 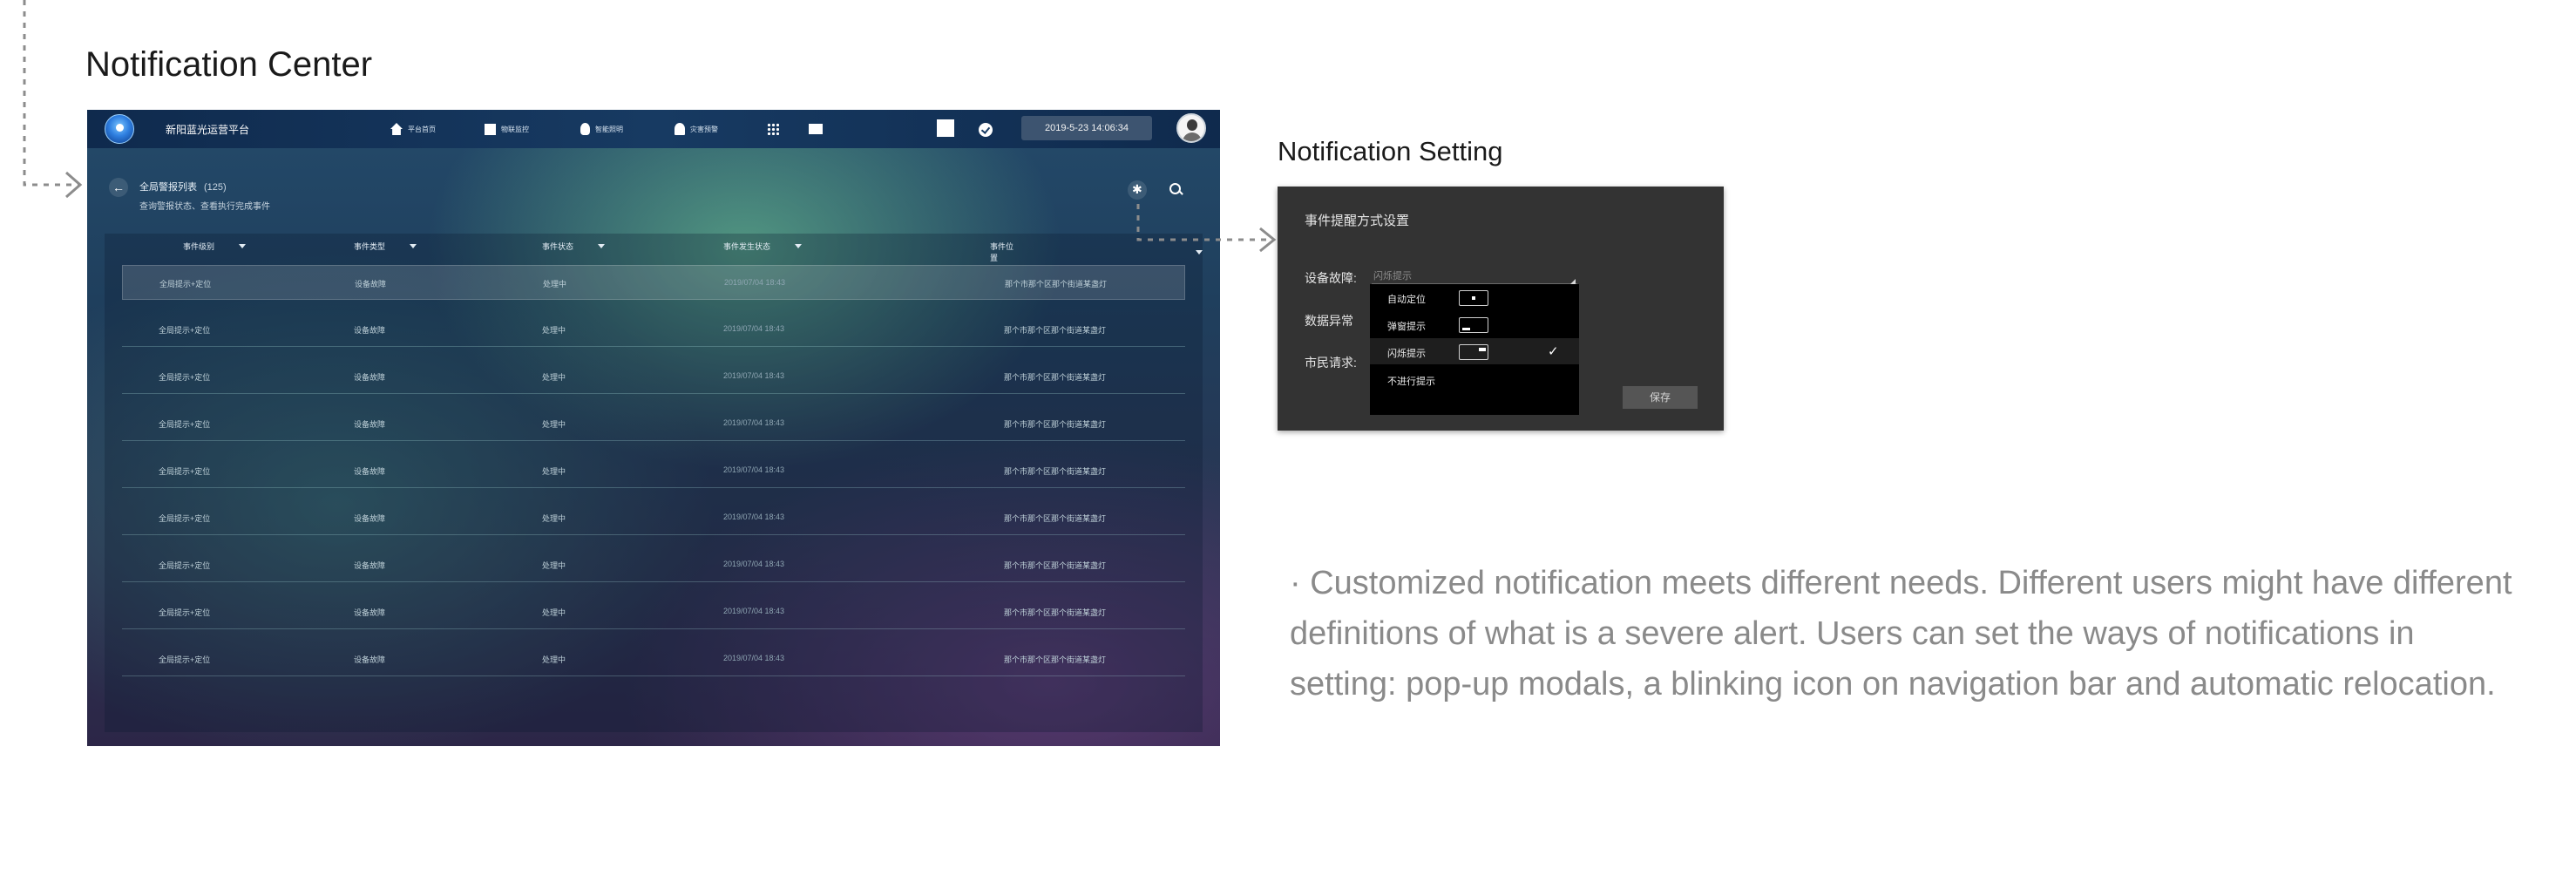 I want to click on connector-arrow-right, so click(x=1207, y=229).